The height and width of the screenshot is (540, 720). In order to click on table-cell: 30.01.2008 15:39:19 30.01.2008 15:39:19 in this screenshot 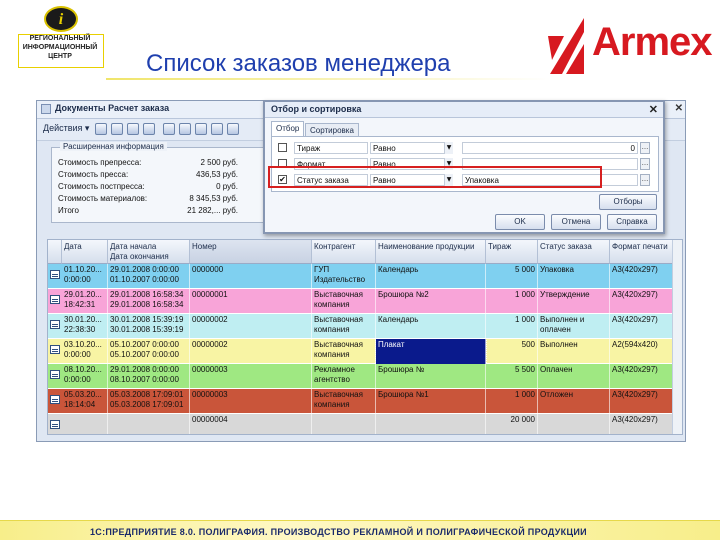, I will do `click(149, 326)`.